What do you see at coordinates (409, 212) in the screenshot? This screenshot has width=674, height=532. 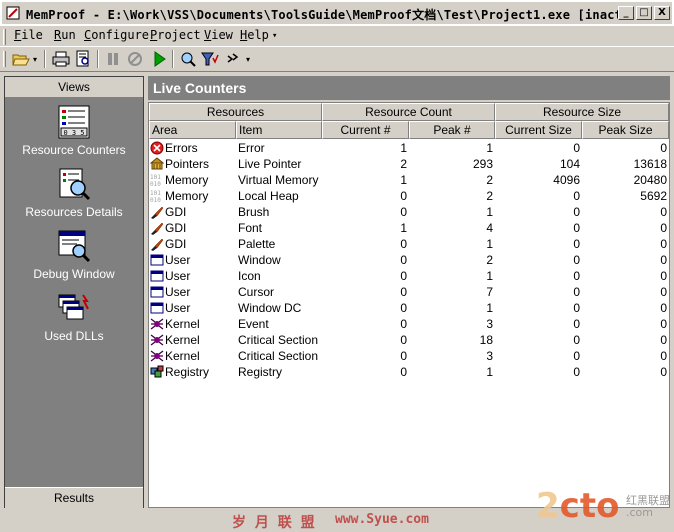 I see `table-row: GDI Brush 0 1 0 0` at bounding box center [409, 212].